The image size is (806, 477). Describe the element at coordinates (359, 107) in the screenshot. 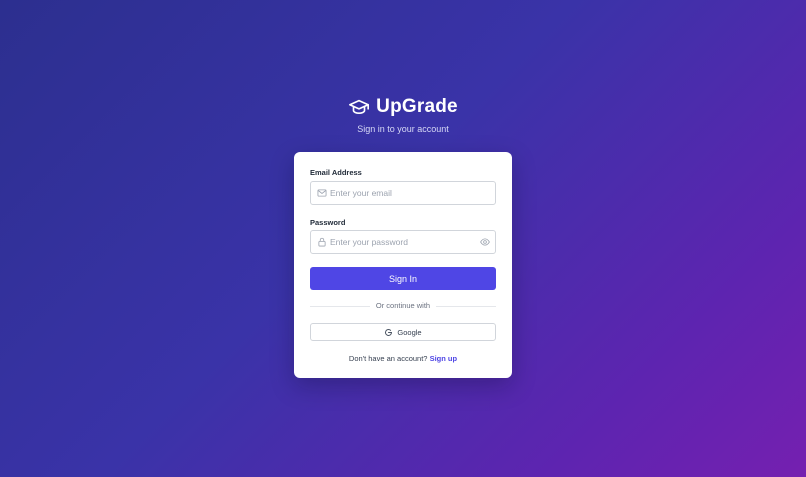

I see `graduation-cap-icon` at that location.